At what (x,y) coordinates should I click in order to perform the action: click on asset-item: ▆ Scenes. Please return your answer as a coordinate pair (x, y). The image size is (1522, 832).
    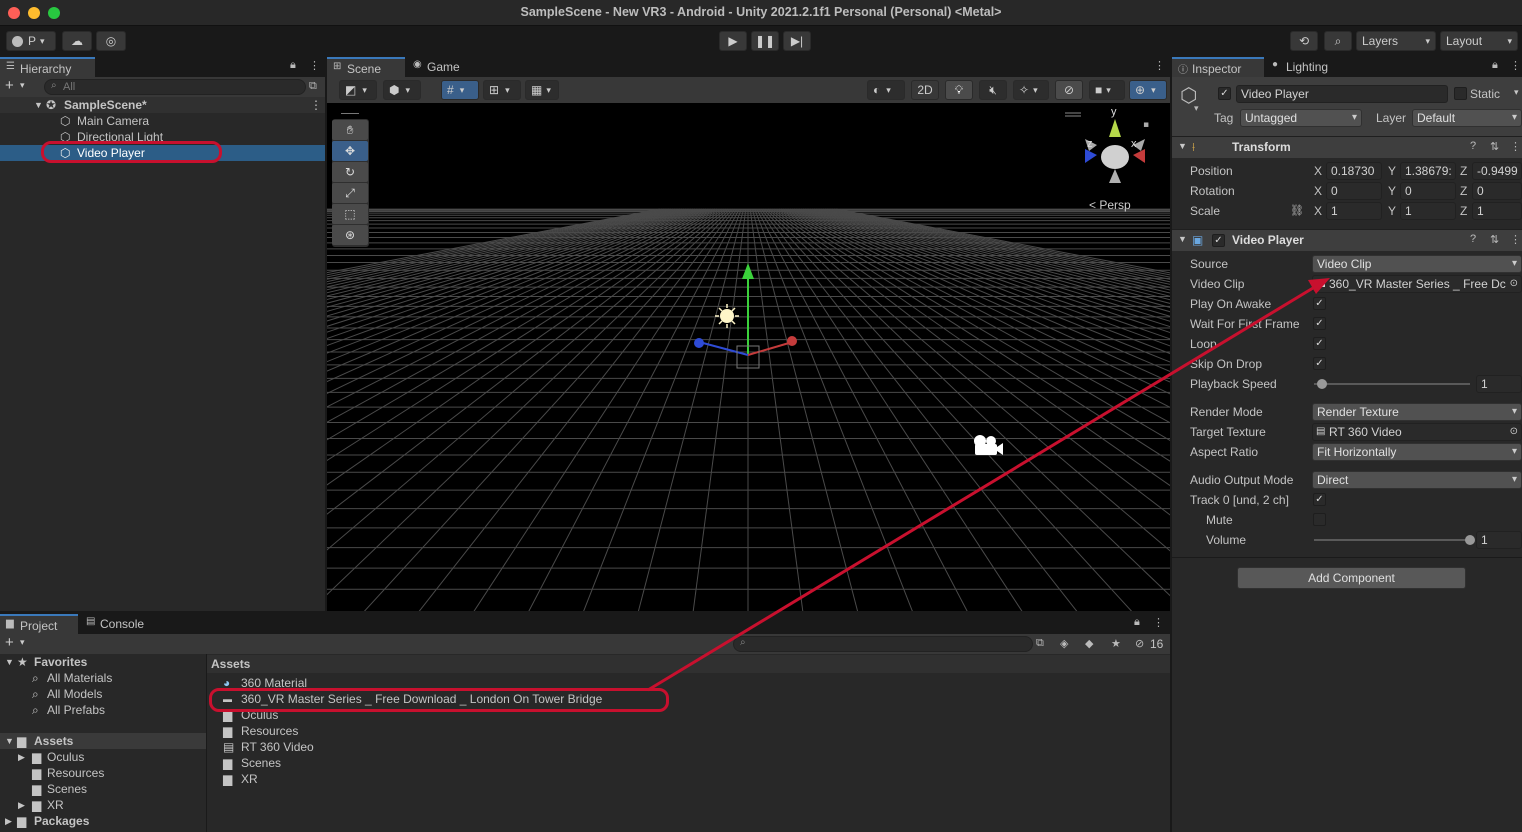
    Looking at the image, I should click on (688, 763).